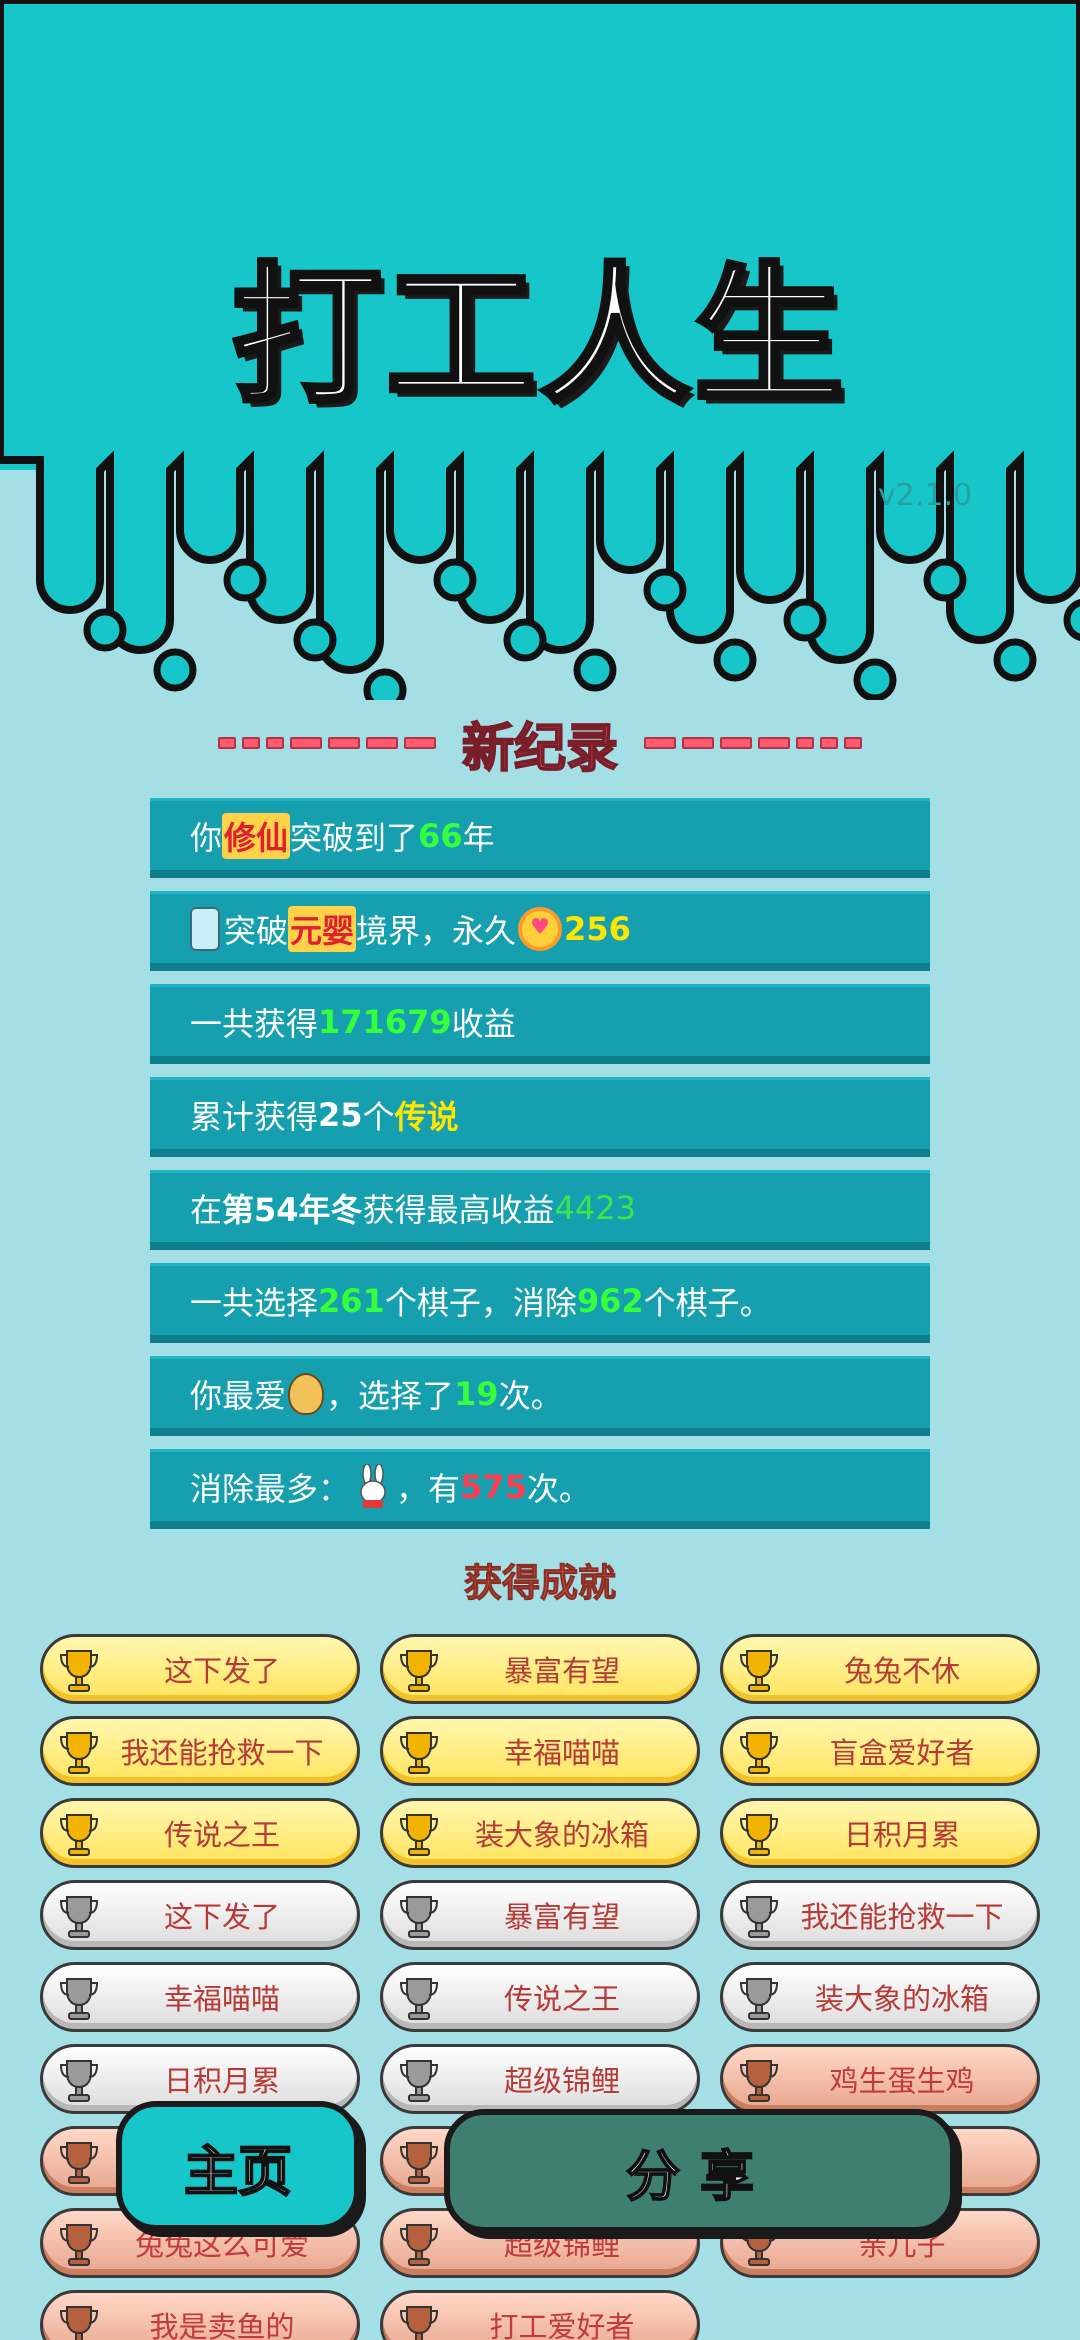  Describe the element at coordinates (880, 1833) in the screenshot. I see `achievement-badge: 日积月累` at that location.